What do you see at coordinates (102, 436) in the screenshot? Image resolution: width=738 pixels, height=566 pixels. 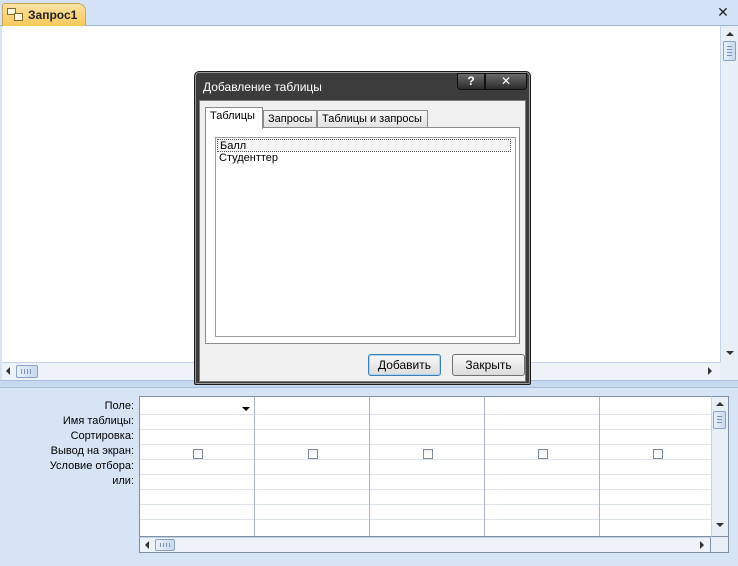 I see `row-label-sort: Сортировка:` at bounding box center [102, 436].